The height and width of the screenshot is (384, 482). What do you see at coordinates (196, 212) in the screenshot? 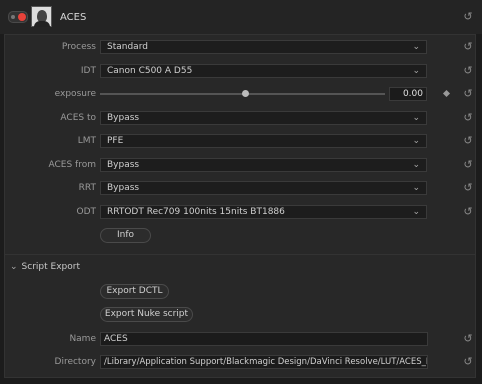
I see `odt-value: RRTODT Rec709 100nits 15nits BT1886` at bounding box center [196, 212].